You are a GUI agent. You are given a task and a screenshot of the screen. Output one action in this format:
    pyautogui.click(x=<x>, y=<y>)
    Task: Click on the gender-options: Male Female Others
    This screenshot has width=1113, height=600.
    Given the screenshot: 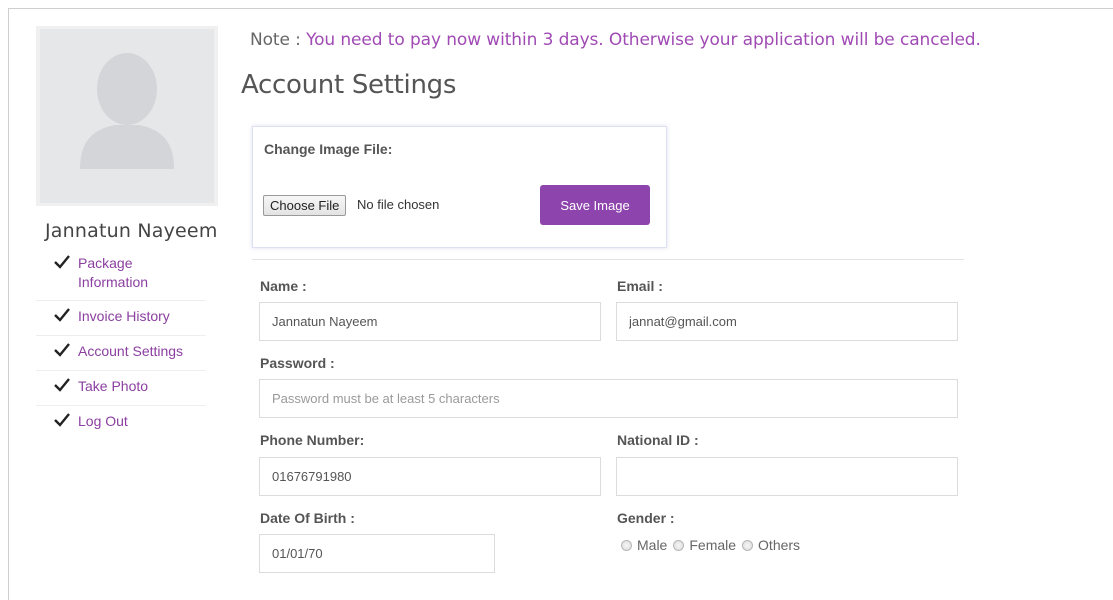 What is the action you would take?
    pyautogui.click(x=713, y=545)
    